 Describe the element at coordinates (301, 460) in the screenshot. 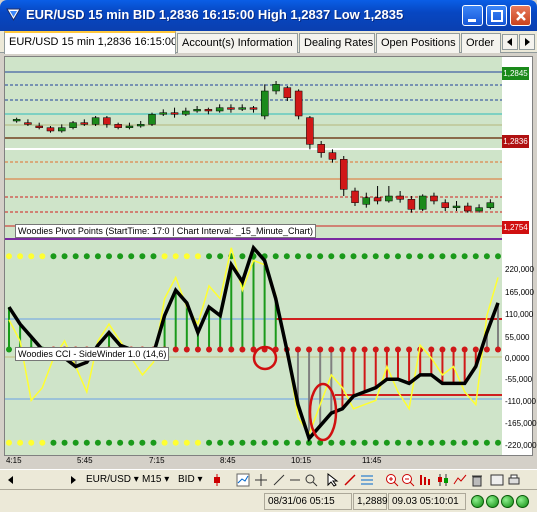

I see `time-label: 10:15` at that location.